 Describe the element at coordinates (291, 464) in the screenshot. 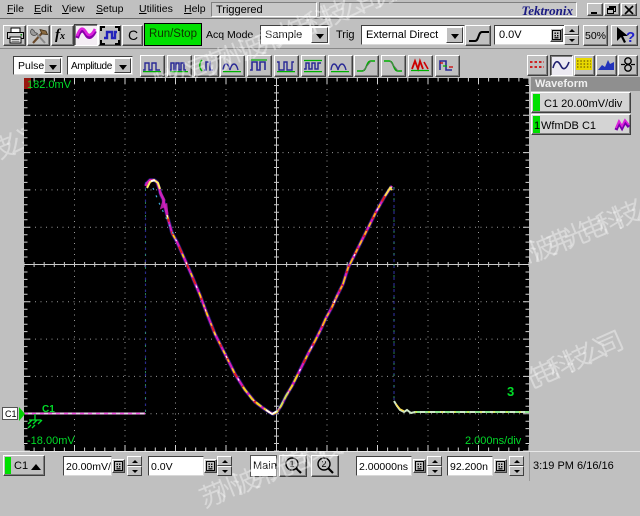

I see `svg-text: 1` at that location.